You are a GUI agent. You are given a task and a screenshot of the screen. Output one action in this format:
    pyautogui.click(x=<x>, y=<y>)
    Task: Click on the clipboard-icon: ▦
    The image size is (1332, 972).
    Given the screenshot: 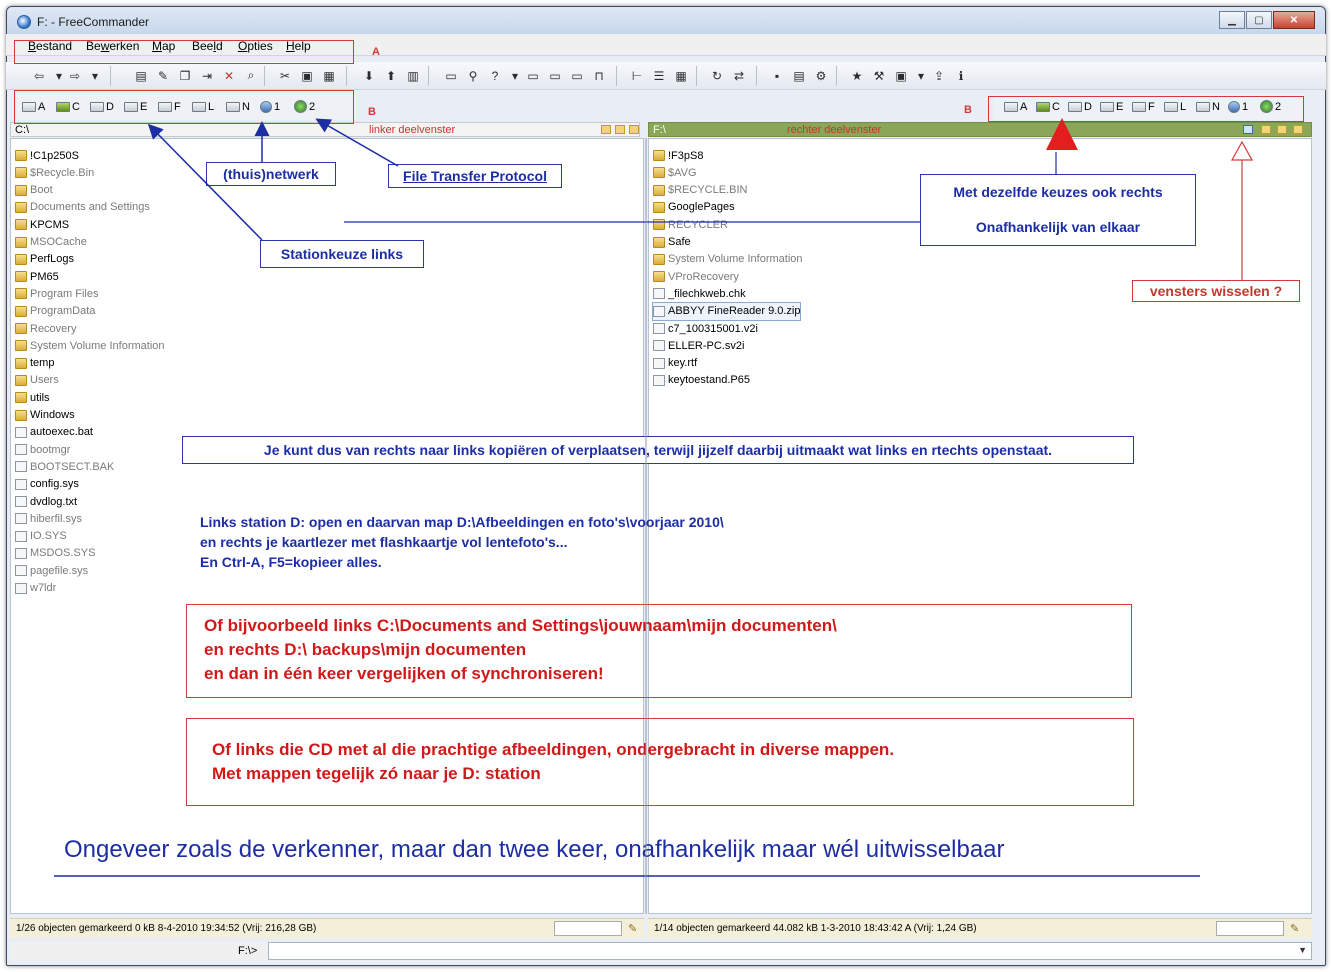 What is the action you would take?
    pyautogui.click(x=329, y=75)
    